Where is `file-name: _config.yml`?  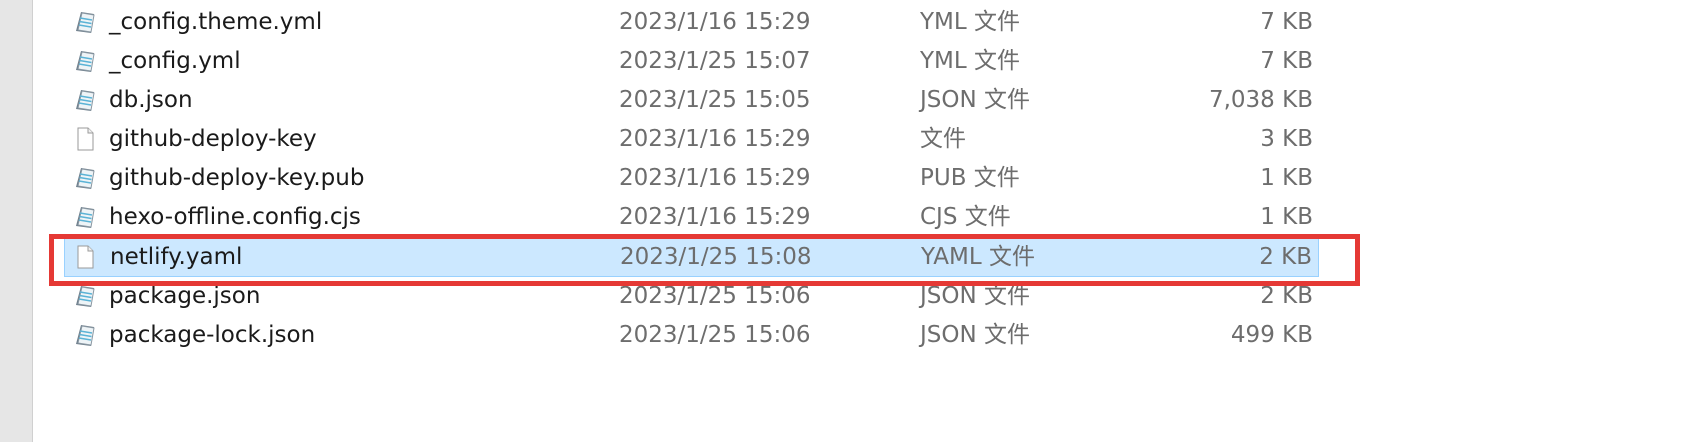
file-name: _config.yml is located at coordinates (175, 61).